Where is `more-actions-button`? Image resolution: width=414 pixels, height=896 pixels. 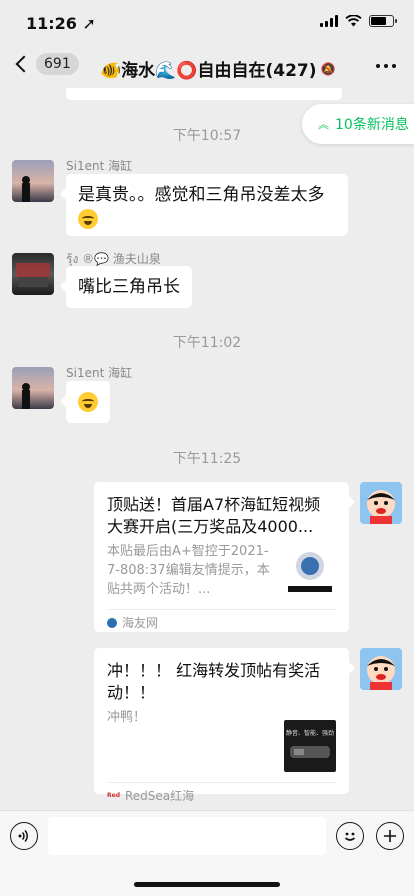 more-actions-button is located at coordinates (390, 836).